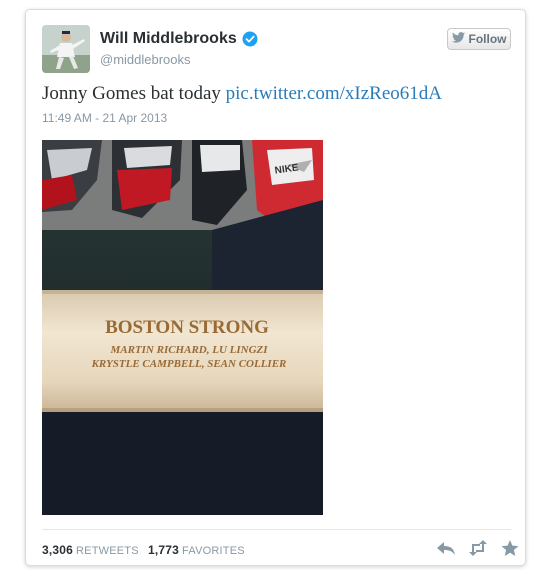  What do you see at coordinates (487, 39) in the screenshot?
I see `follow-button-label: Follow` at bounding box center [487, 39].